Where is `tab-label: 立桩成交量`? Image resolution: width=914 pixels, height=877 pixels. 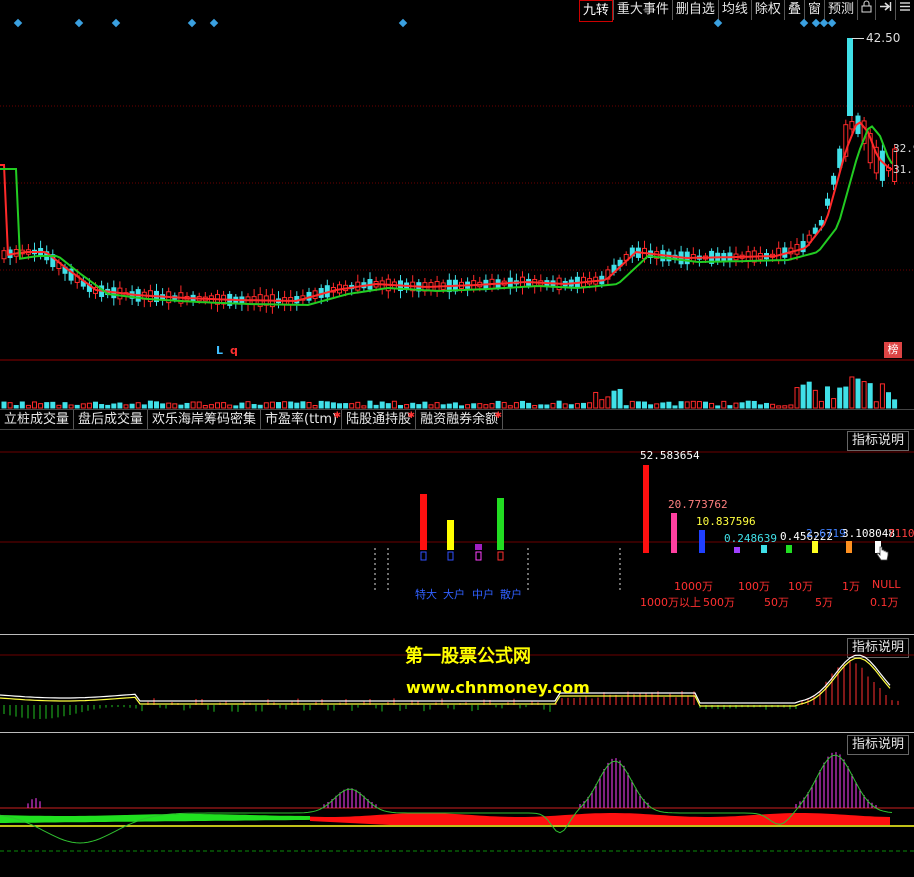 tab-label: 立桩成交量 is located at coordinates (37, 419).